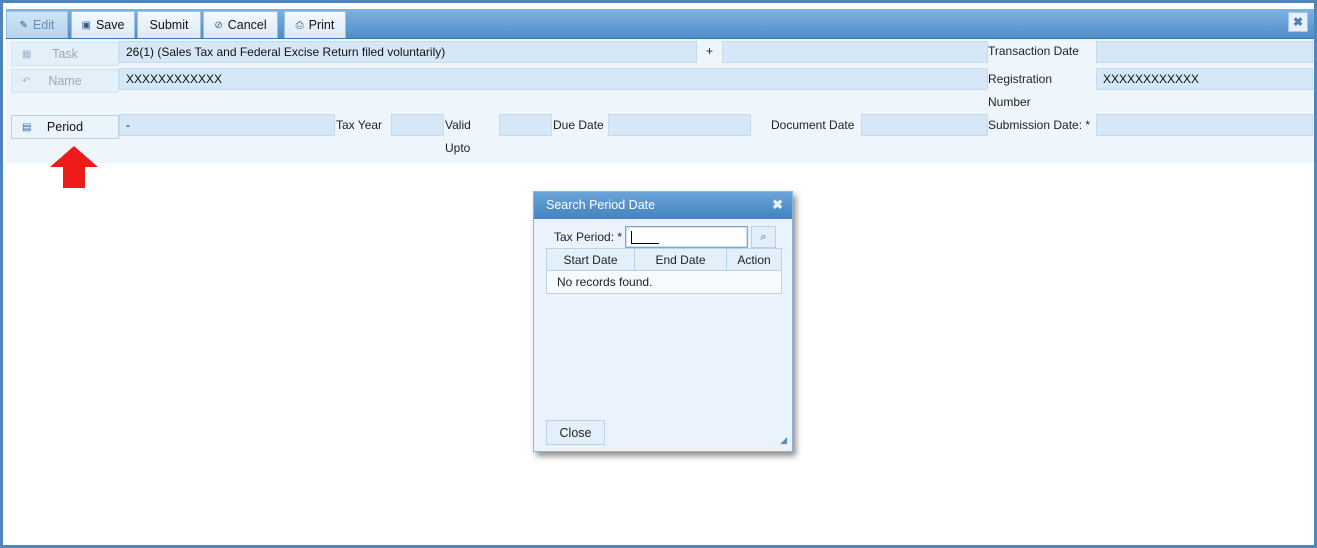  What do you see at coordinates (588, 237) in the screenshot?
I see `tax-period-label: Tax Period: *` at bounding box center [588, 237].